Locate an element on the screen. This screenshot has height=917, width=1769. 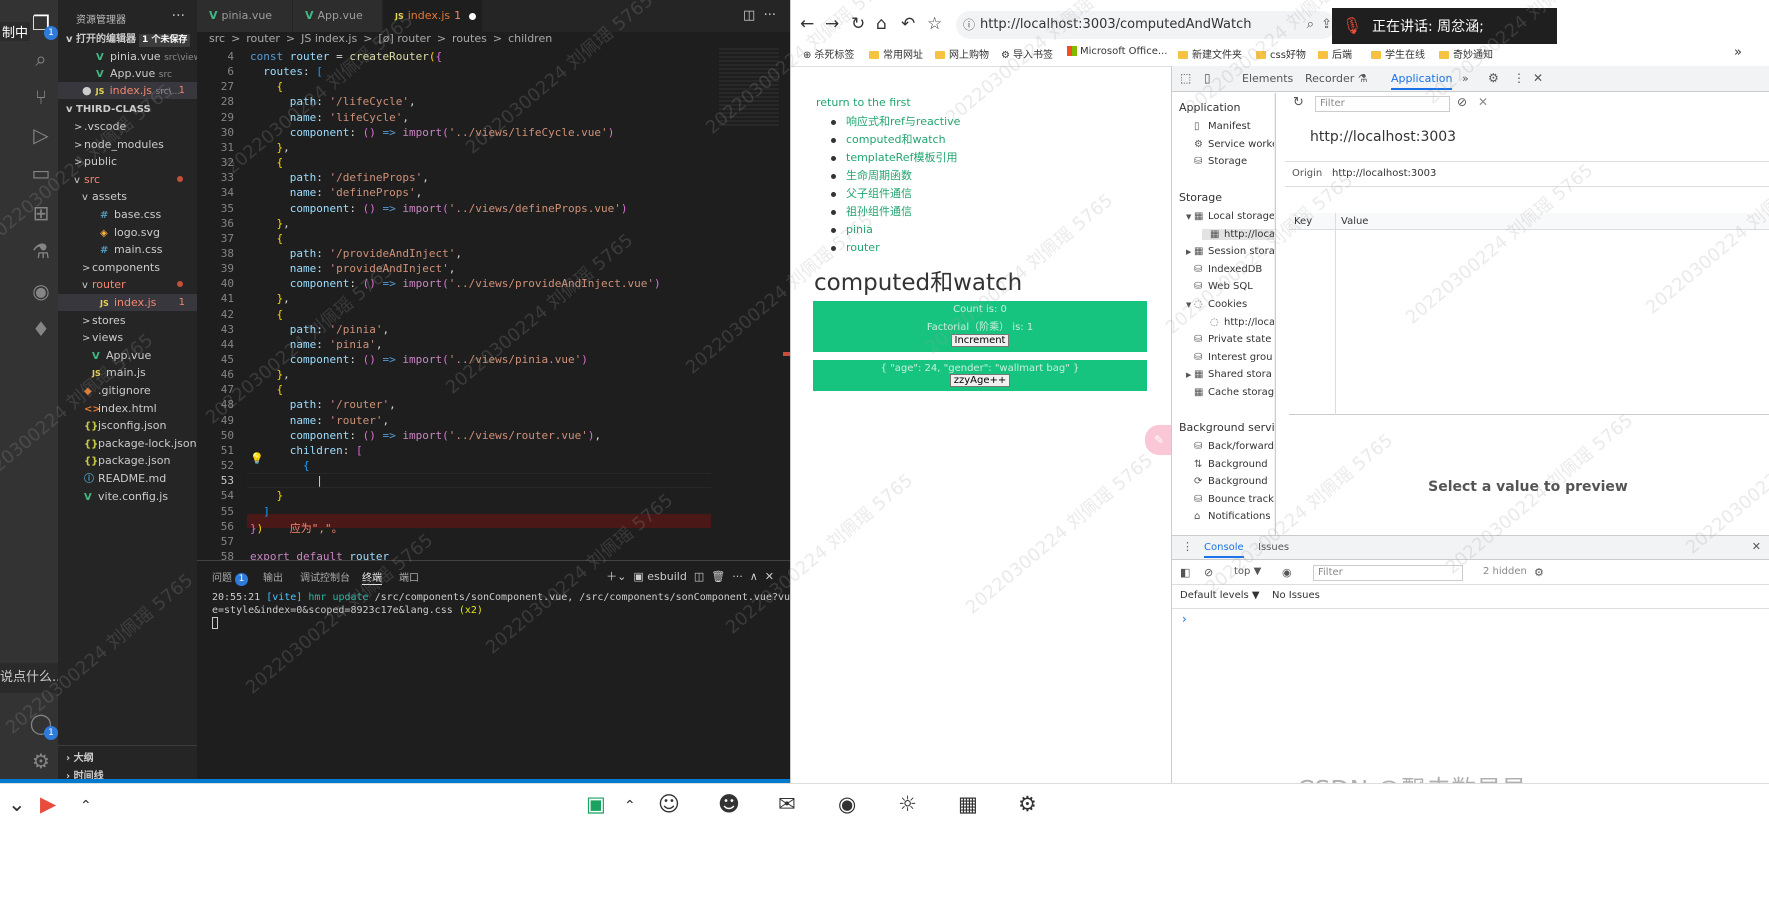
close-drawer-icon: ✕ is located at coordinates (1756, 546).